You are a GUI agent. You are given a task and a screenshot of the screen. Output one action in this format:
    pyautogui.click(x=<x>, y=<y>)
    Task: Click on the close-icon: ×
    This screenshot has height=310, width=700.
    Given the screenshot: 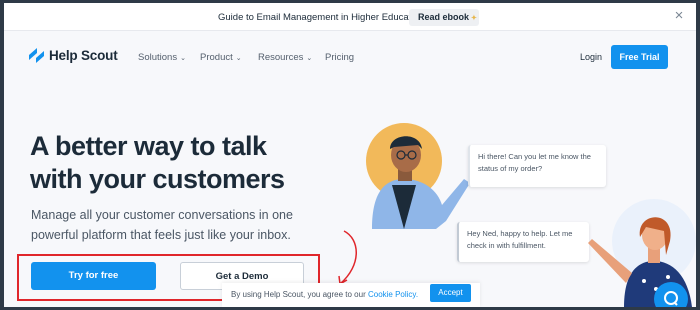 What is the action you would take?
    pyautogui.click(x=679, y=15)
    